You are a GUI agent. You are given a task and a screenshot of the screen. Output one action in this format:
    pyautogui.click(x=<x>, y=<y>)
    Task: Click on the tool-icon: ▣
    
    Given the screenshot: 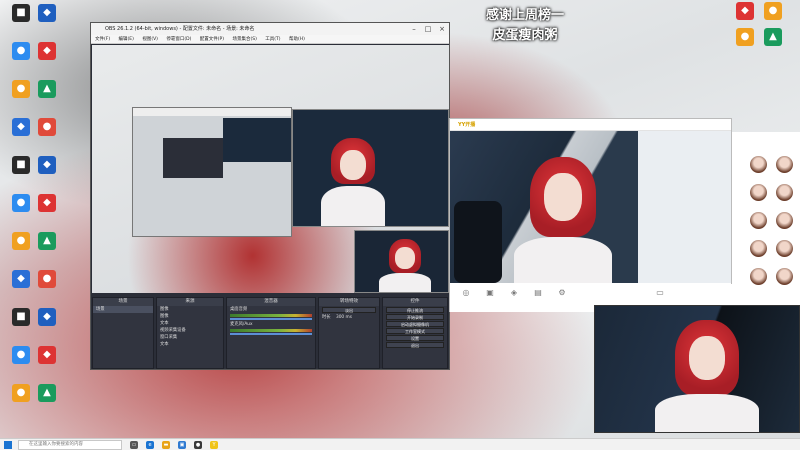 What is the action you would take?
    pyautogui.click(x=490, y=292)
    